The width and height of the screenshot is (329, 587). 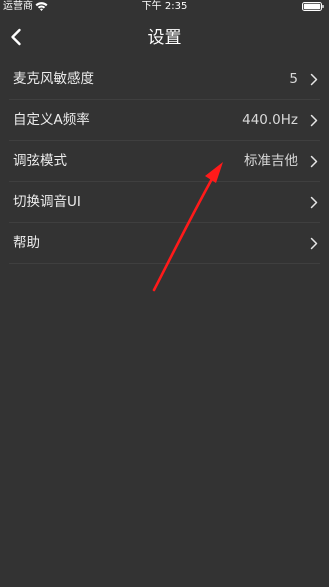 What do you see at coordinates (40, 161) in the screenshot?
I see `setting-label: 调弦模式` at bounding box center [40, 161].